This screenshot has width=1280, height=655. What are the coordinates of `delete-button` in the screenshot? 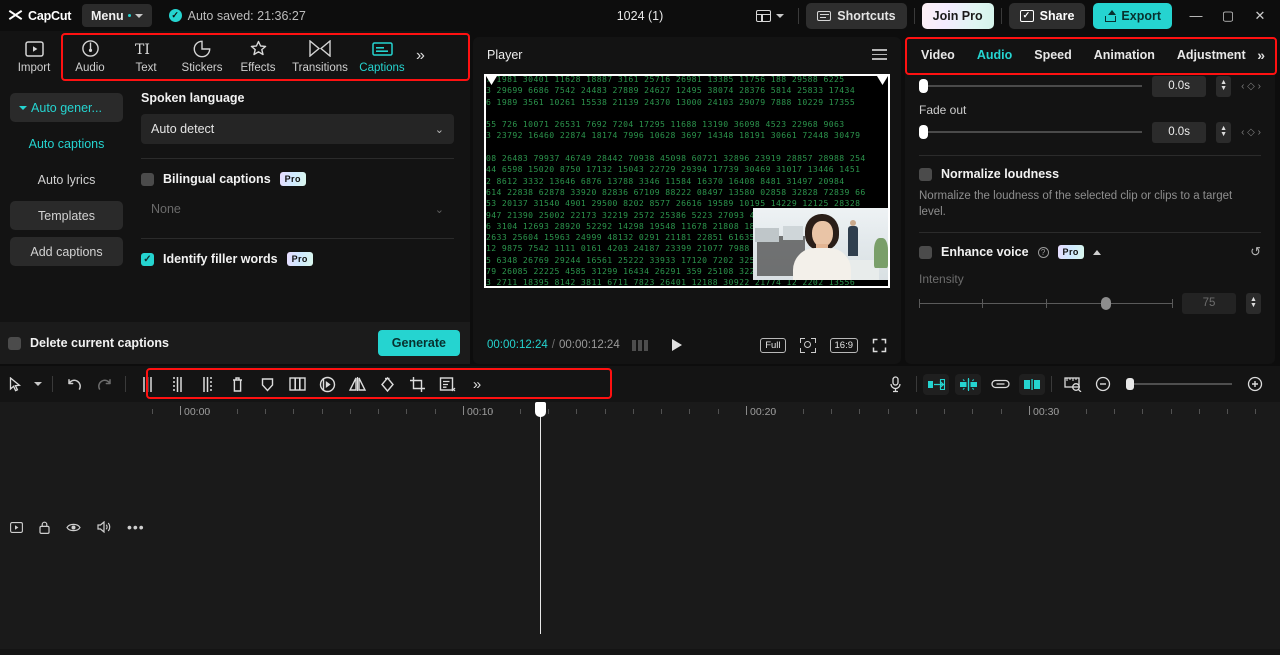 It's located at (237, 384).